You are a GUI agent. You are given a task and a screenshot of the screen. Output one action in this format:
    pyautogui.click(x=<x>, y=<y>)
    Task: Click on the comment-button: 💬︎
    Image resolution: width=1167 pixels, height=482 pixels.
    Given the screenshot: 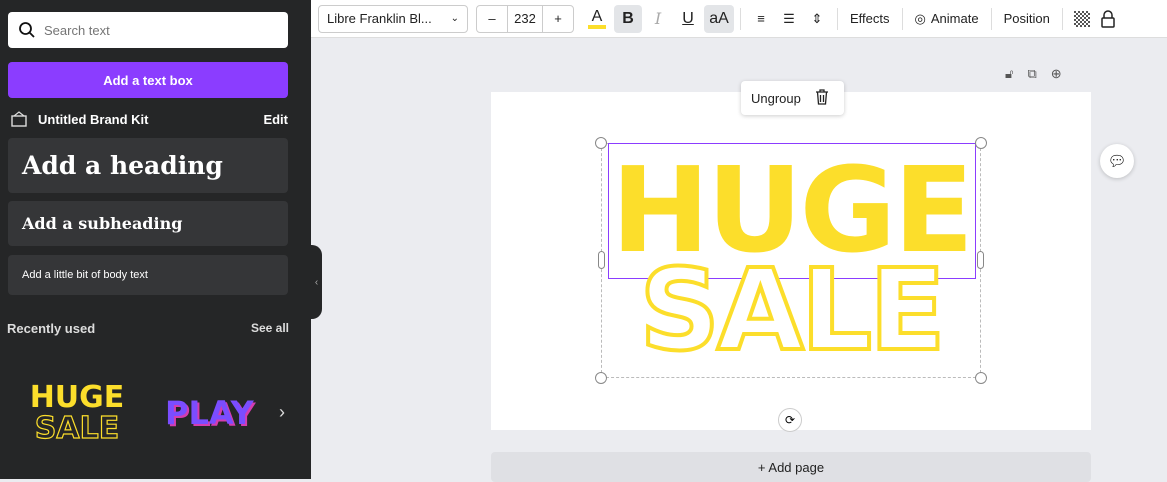 What is the action you would take?
    pyautogui.click(x=1117, y=161)
    